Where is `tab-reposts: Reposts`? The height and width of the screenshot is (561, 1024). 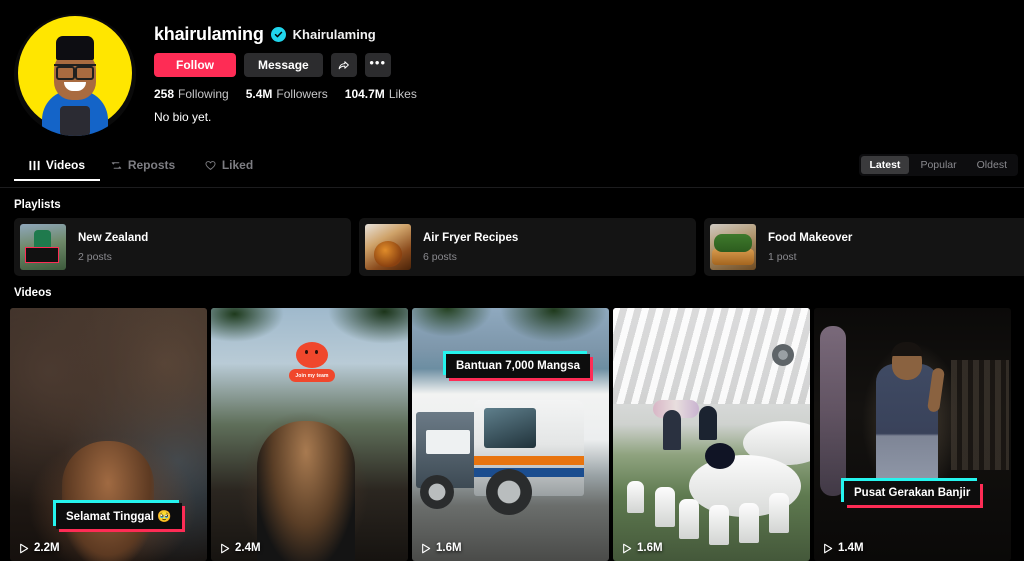 tab-reposts: Reposts is located at coordinates (143, 169).